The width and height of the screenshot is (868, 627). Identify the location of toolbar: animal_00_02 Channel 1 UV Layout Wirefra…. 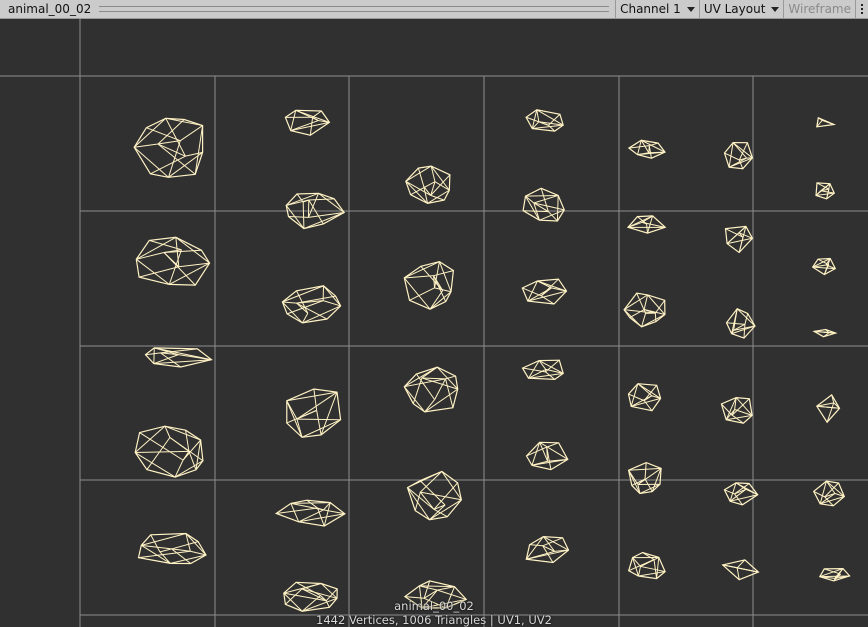
(434, 9).